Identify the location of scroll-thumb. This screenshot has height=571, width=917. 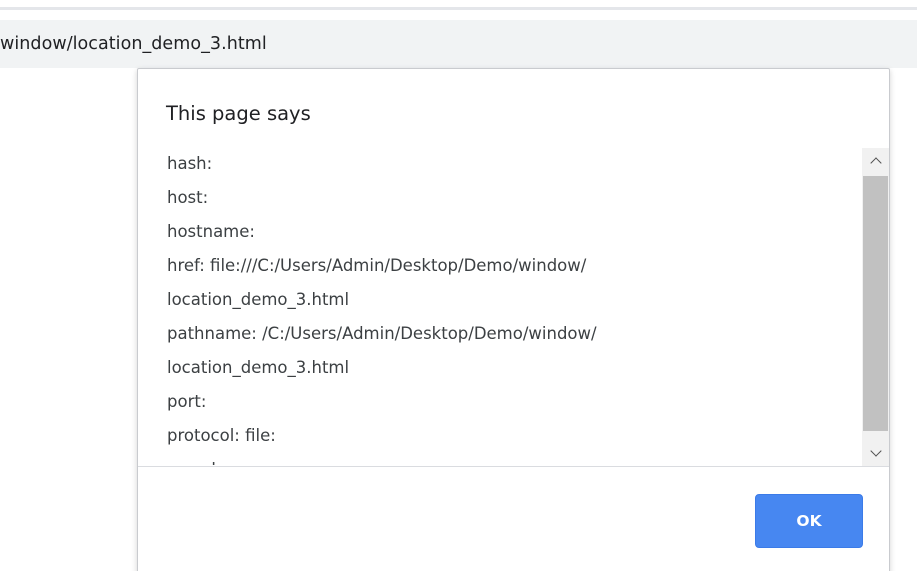
(875, 303).